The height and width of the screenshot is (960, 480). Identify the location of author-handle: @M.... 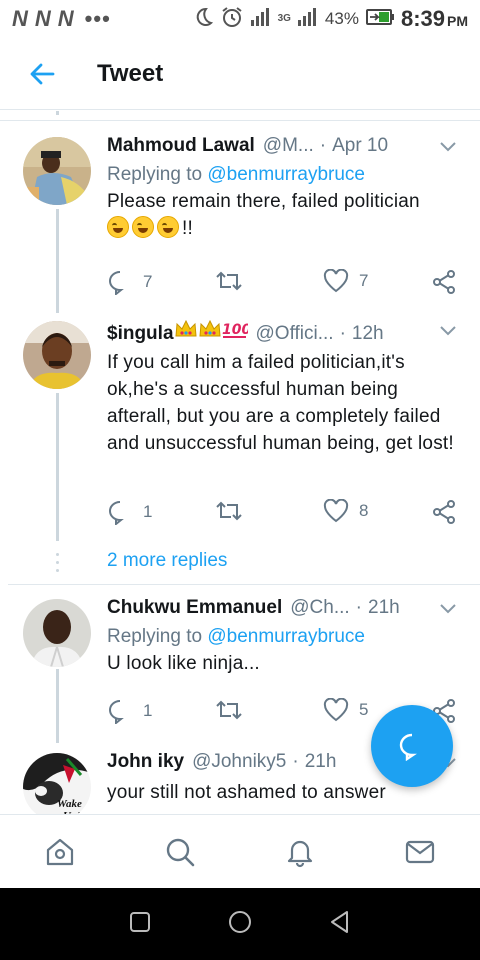
(288, 146).